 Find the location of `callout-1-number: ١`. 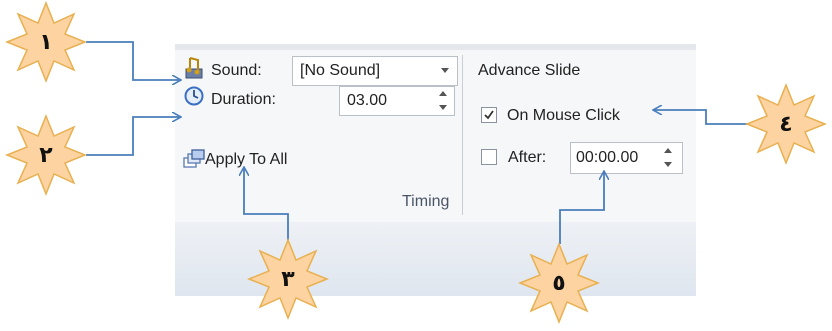

callout-1-number: ١ is located at coordinates (46, 42).